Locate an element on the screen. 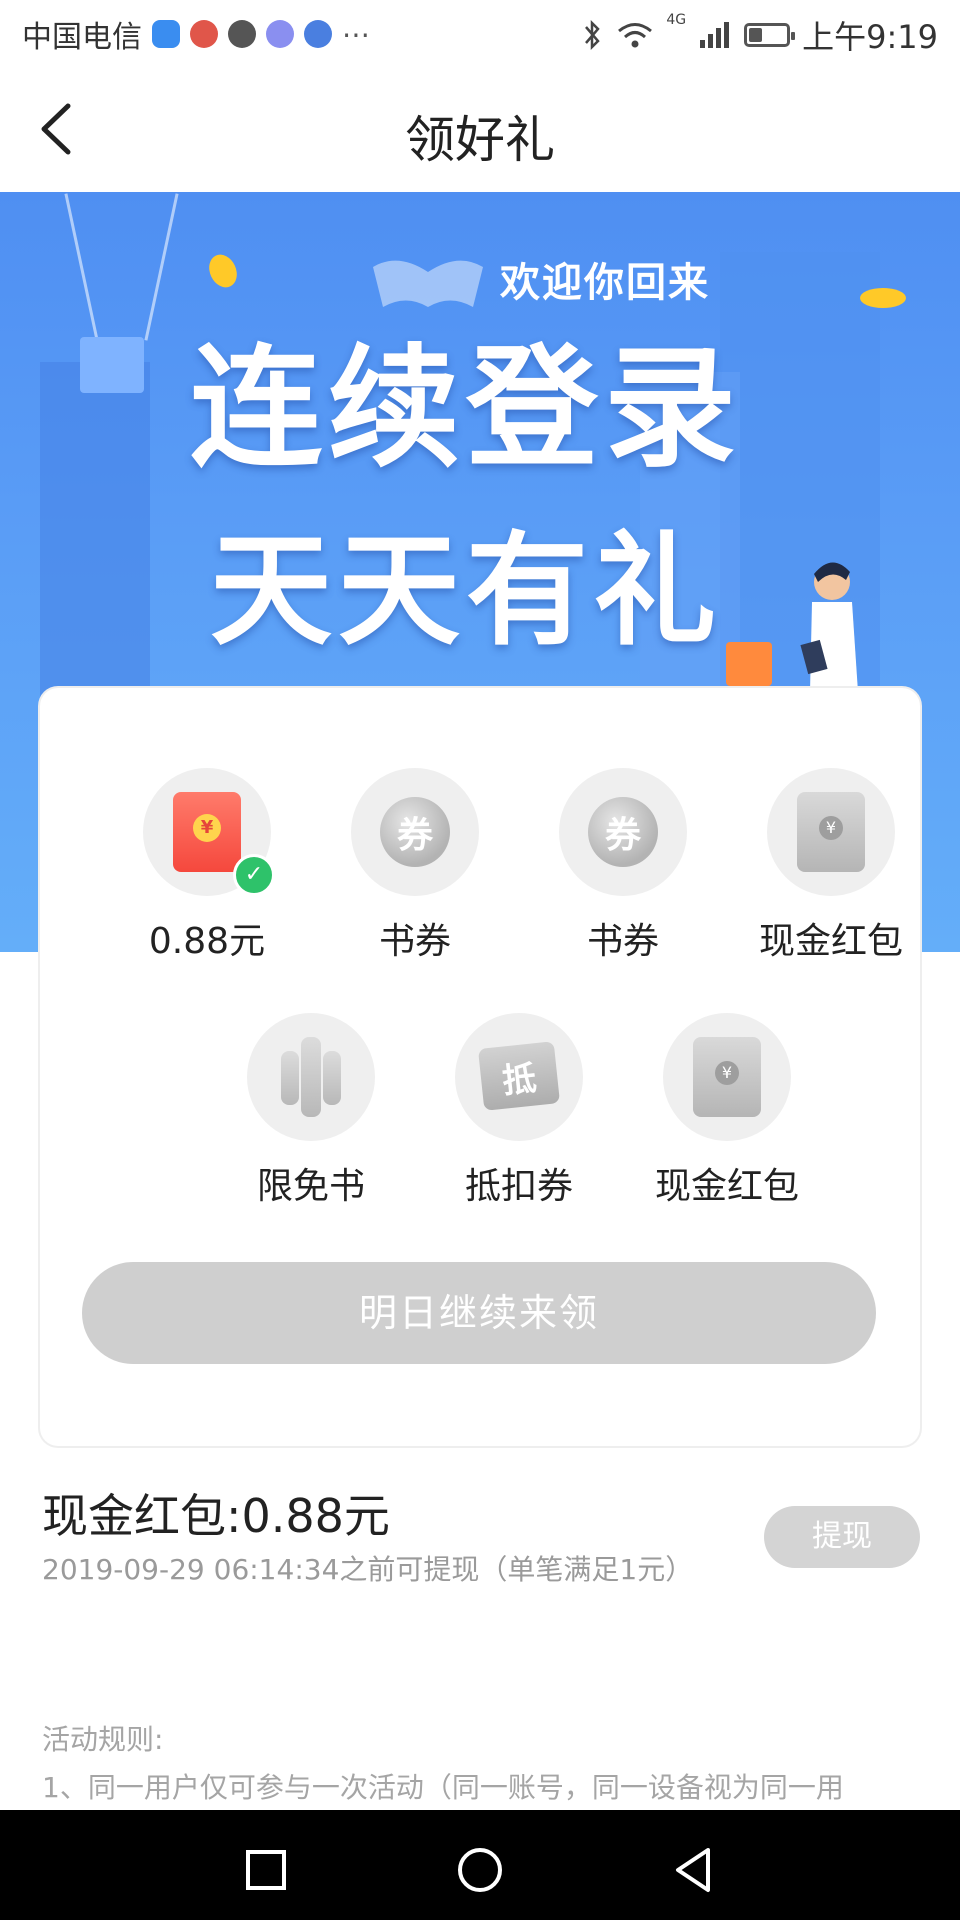 This screenshot has height=1920, width=960. reward-label: 0.88元 is located at coordinates (207, 941).